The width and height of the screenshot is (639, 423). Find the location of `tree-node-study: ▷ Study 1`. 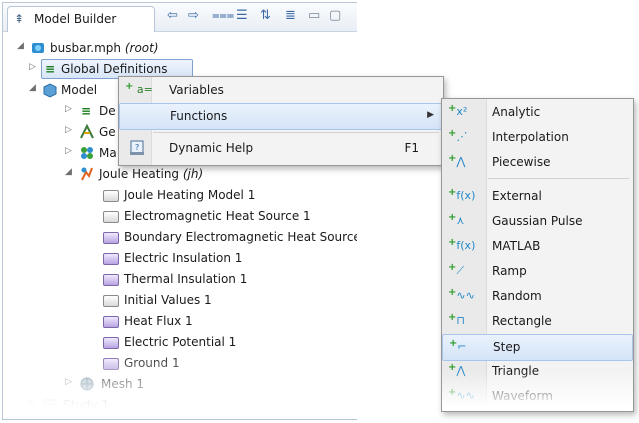

tree-node-study: ▷ Study 1 is located at coordinates (180, 405).